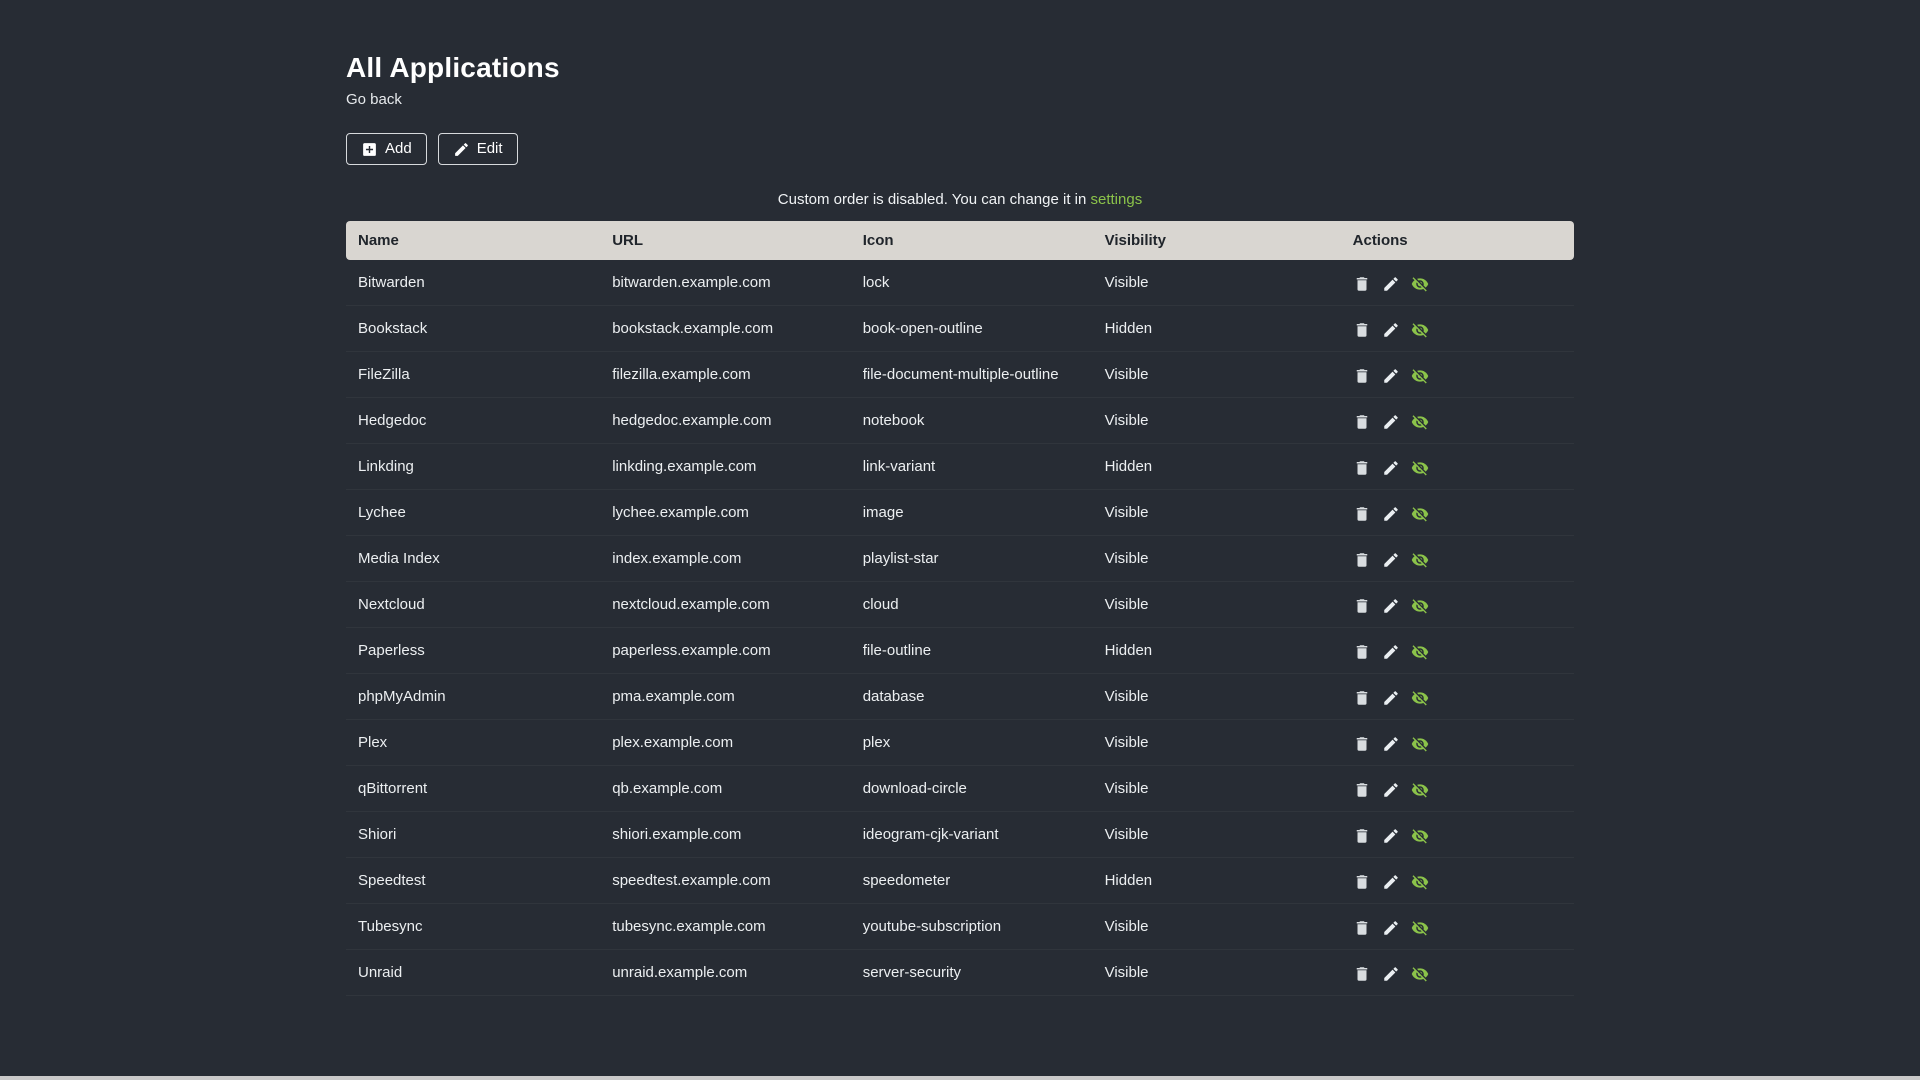  I want to click on app-icon-name: link-variant, so click(971, 467).